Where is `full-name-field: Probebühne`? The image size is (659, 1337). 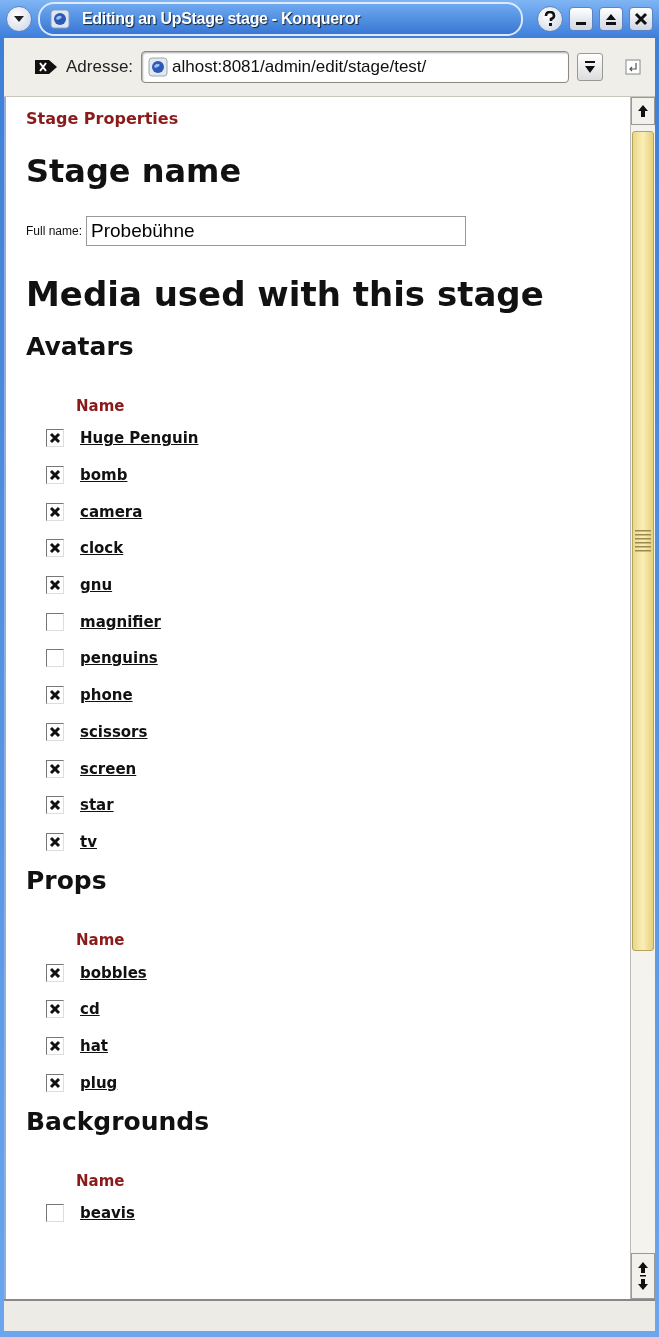 full-name-field: Probebühne is located at coordinates (276, 231).